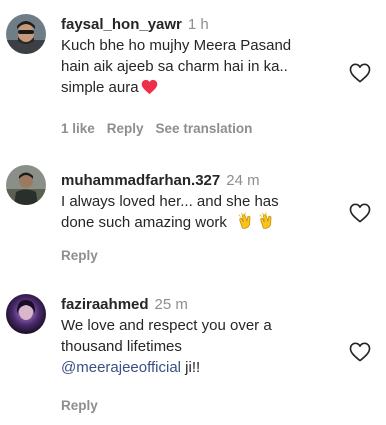 The width and height of the screenshot is (386, 425). I want to click on comment-time: 1 h, so click(198, 24).